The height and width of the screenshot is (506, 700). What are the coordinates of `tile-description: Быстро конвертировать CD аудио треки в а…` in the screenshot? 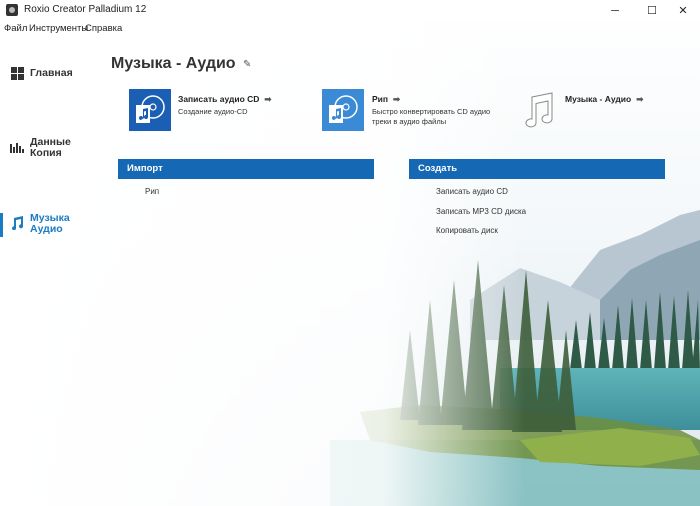 It's located at (431, 116).